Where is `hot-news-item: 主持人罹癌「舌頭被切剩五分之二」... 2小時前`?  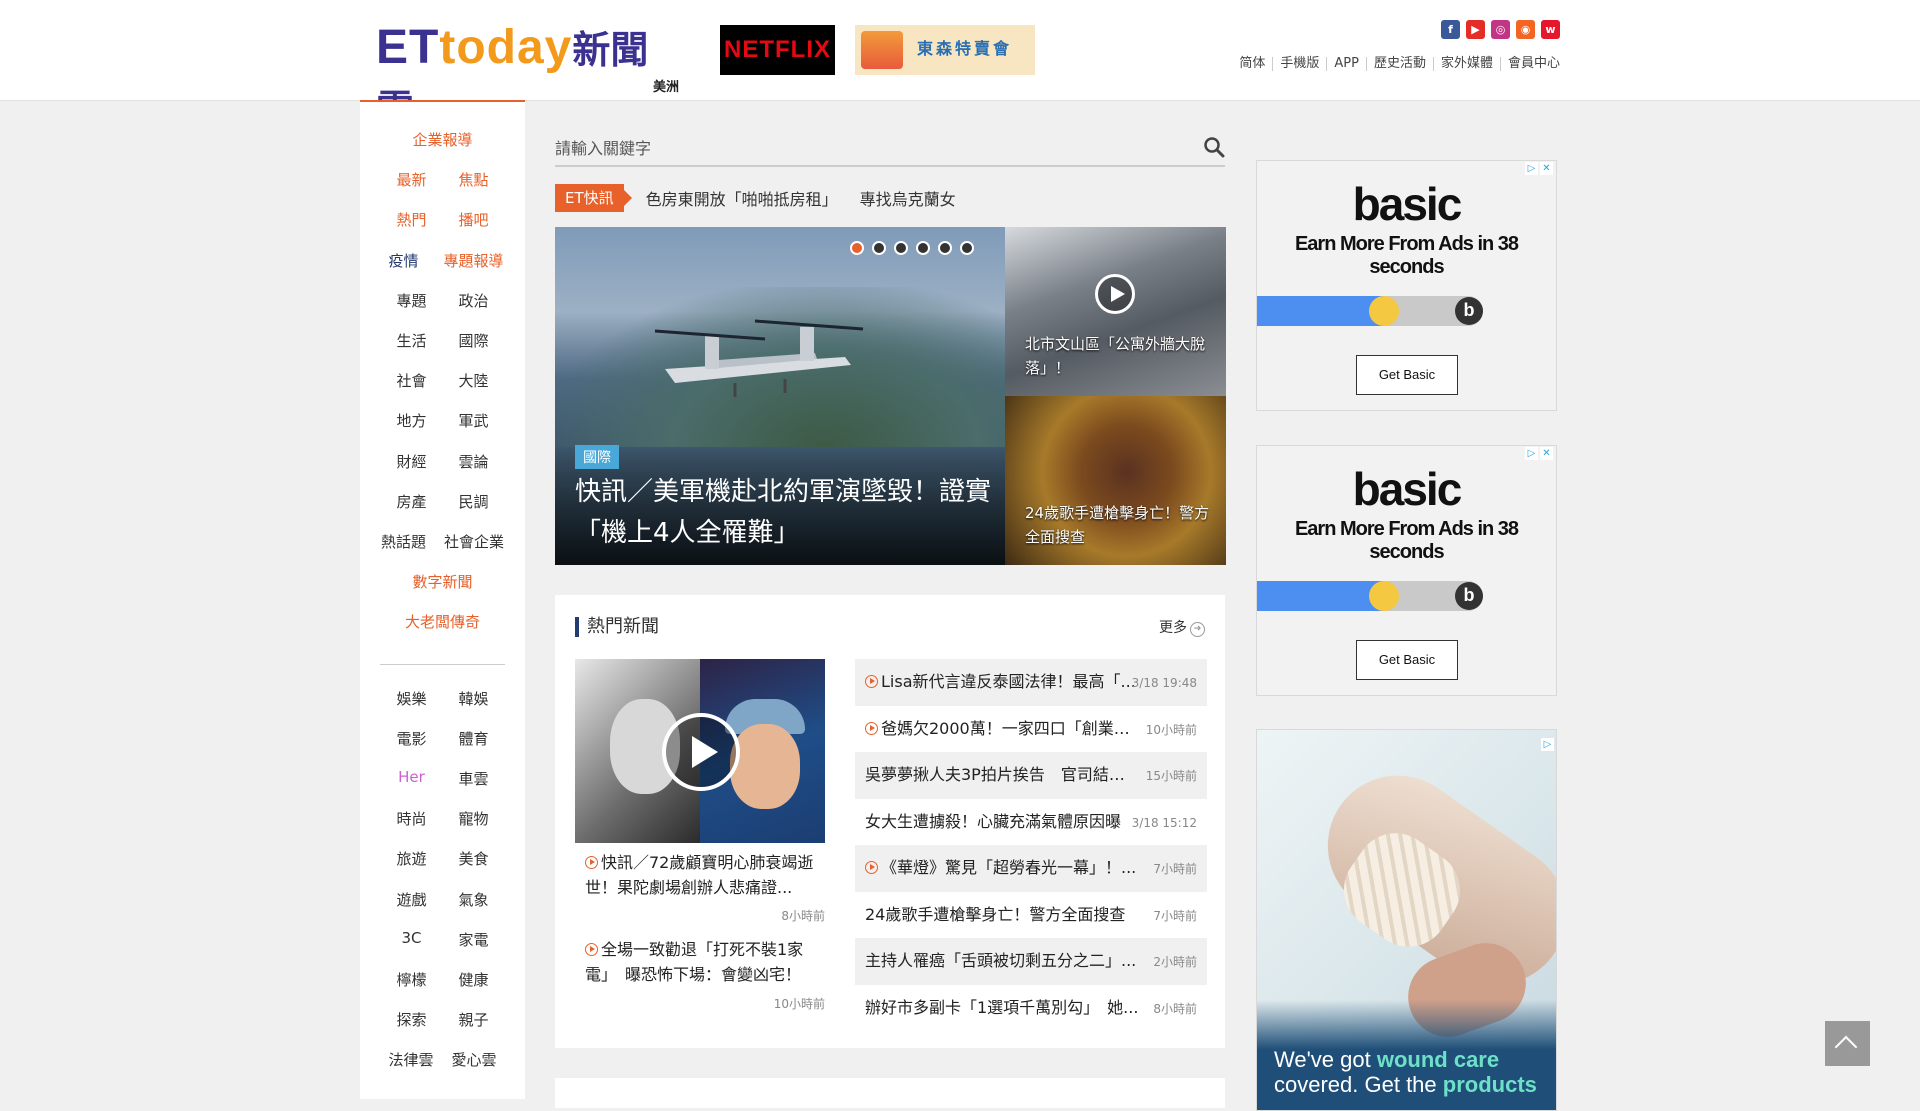 hot-news-item: 主持人罹癌「舌頭被切剩五分之二」... 2小時前 is located at coordinates (1031, 961).